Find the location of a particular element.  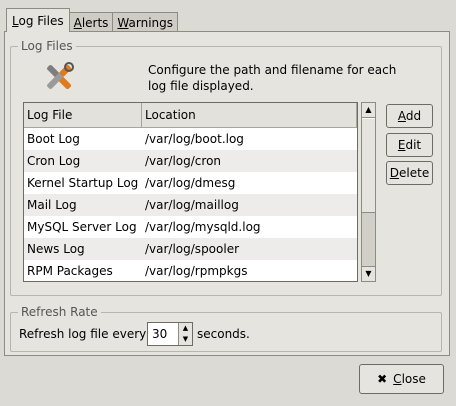

spin-down-icon: ▼ is located at coordinates (185, 339).